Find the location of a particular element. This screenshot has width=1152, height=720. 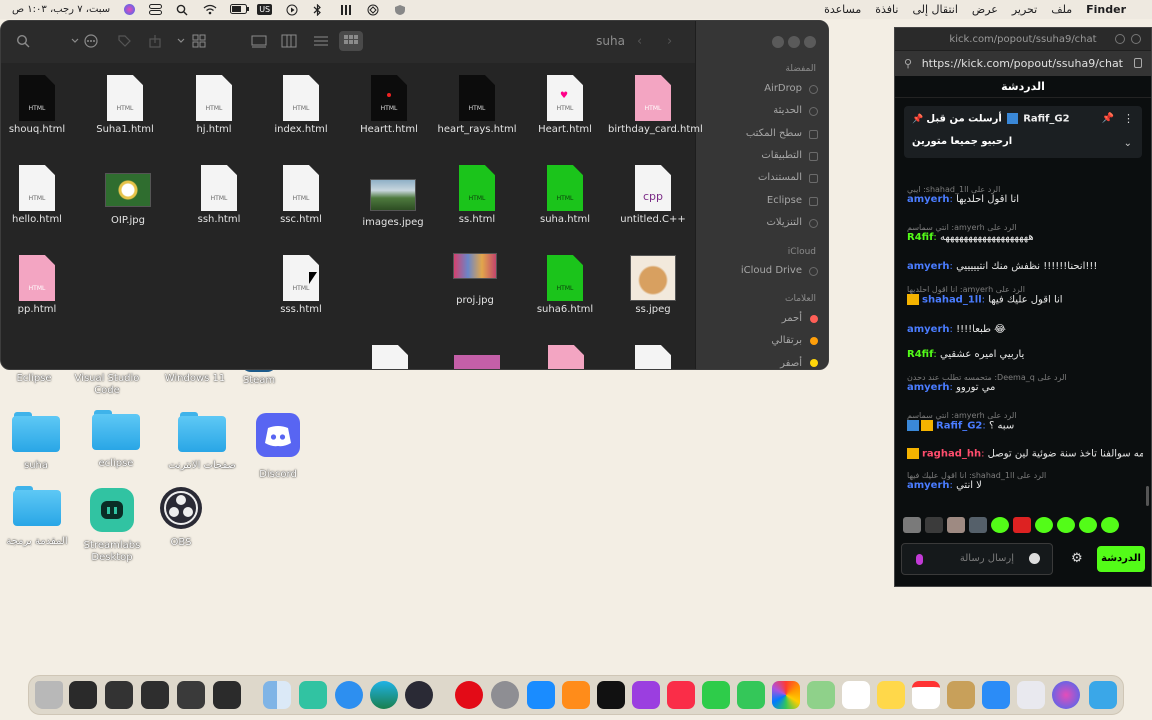

sidebar-tag-orange: برتقالي is located at coordinates (786, 340).